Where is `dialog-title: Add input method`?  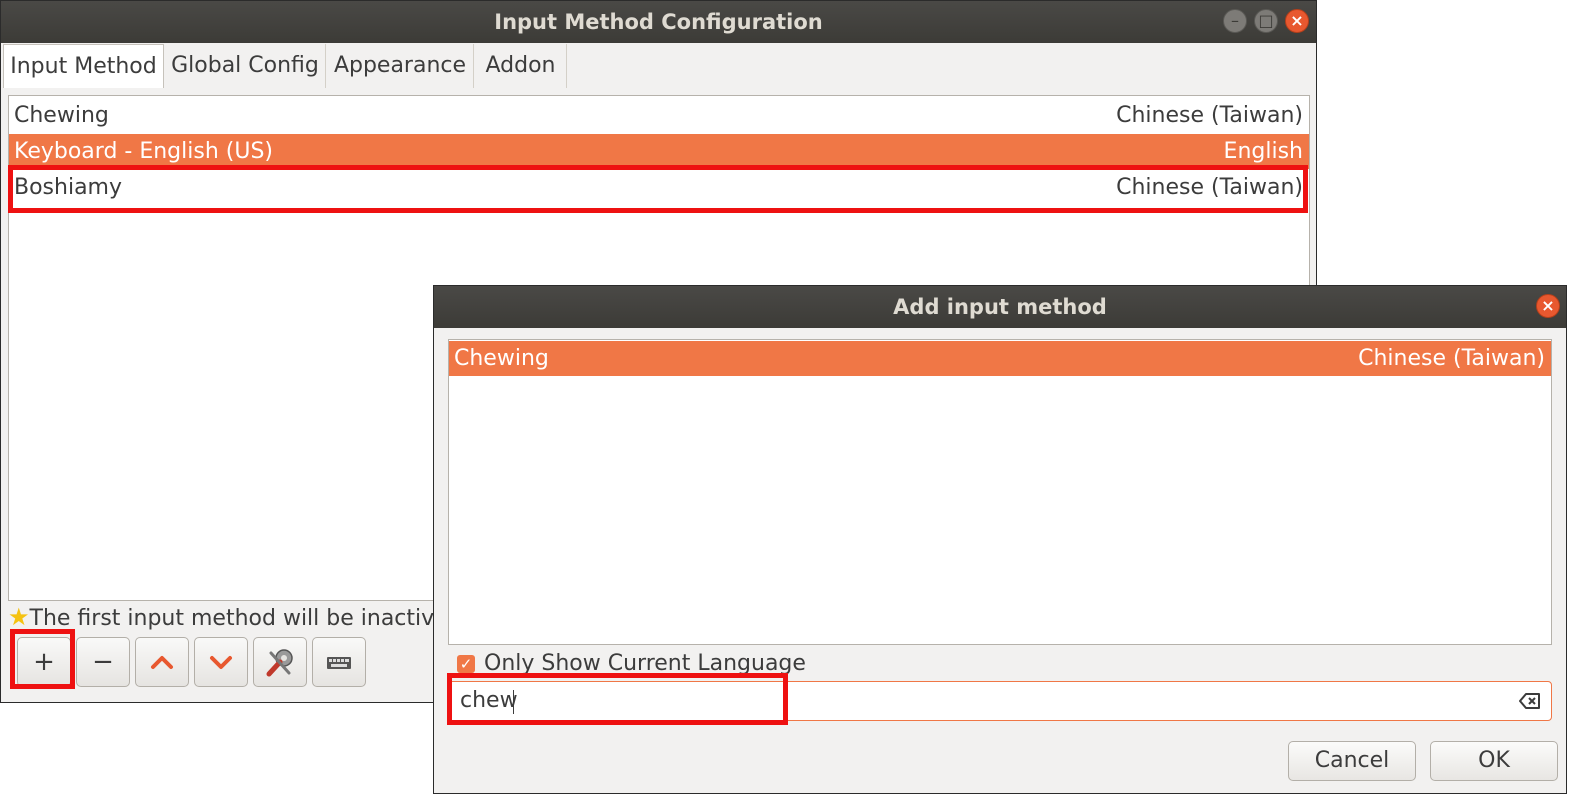
dialog-title: Add input method is located at coordinates (1000, 307).